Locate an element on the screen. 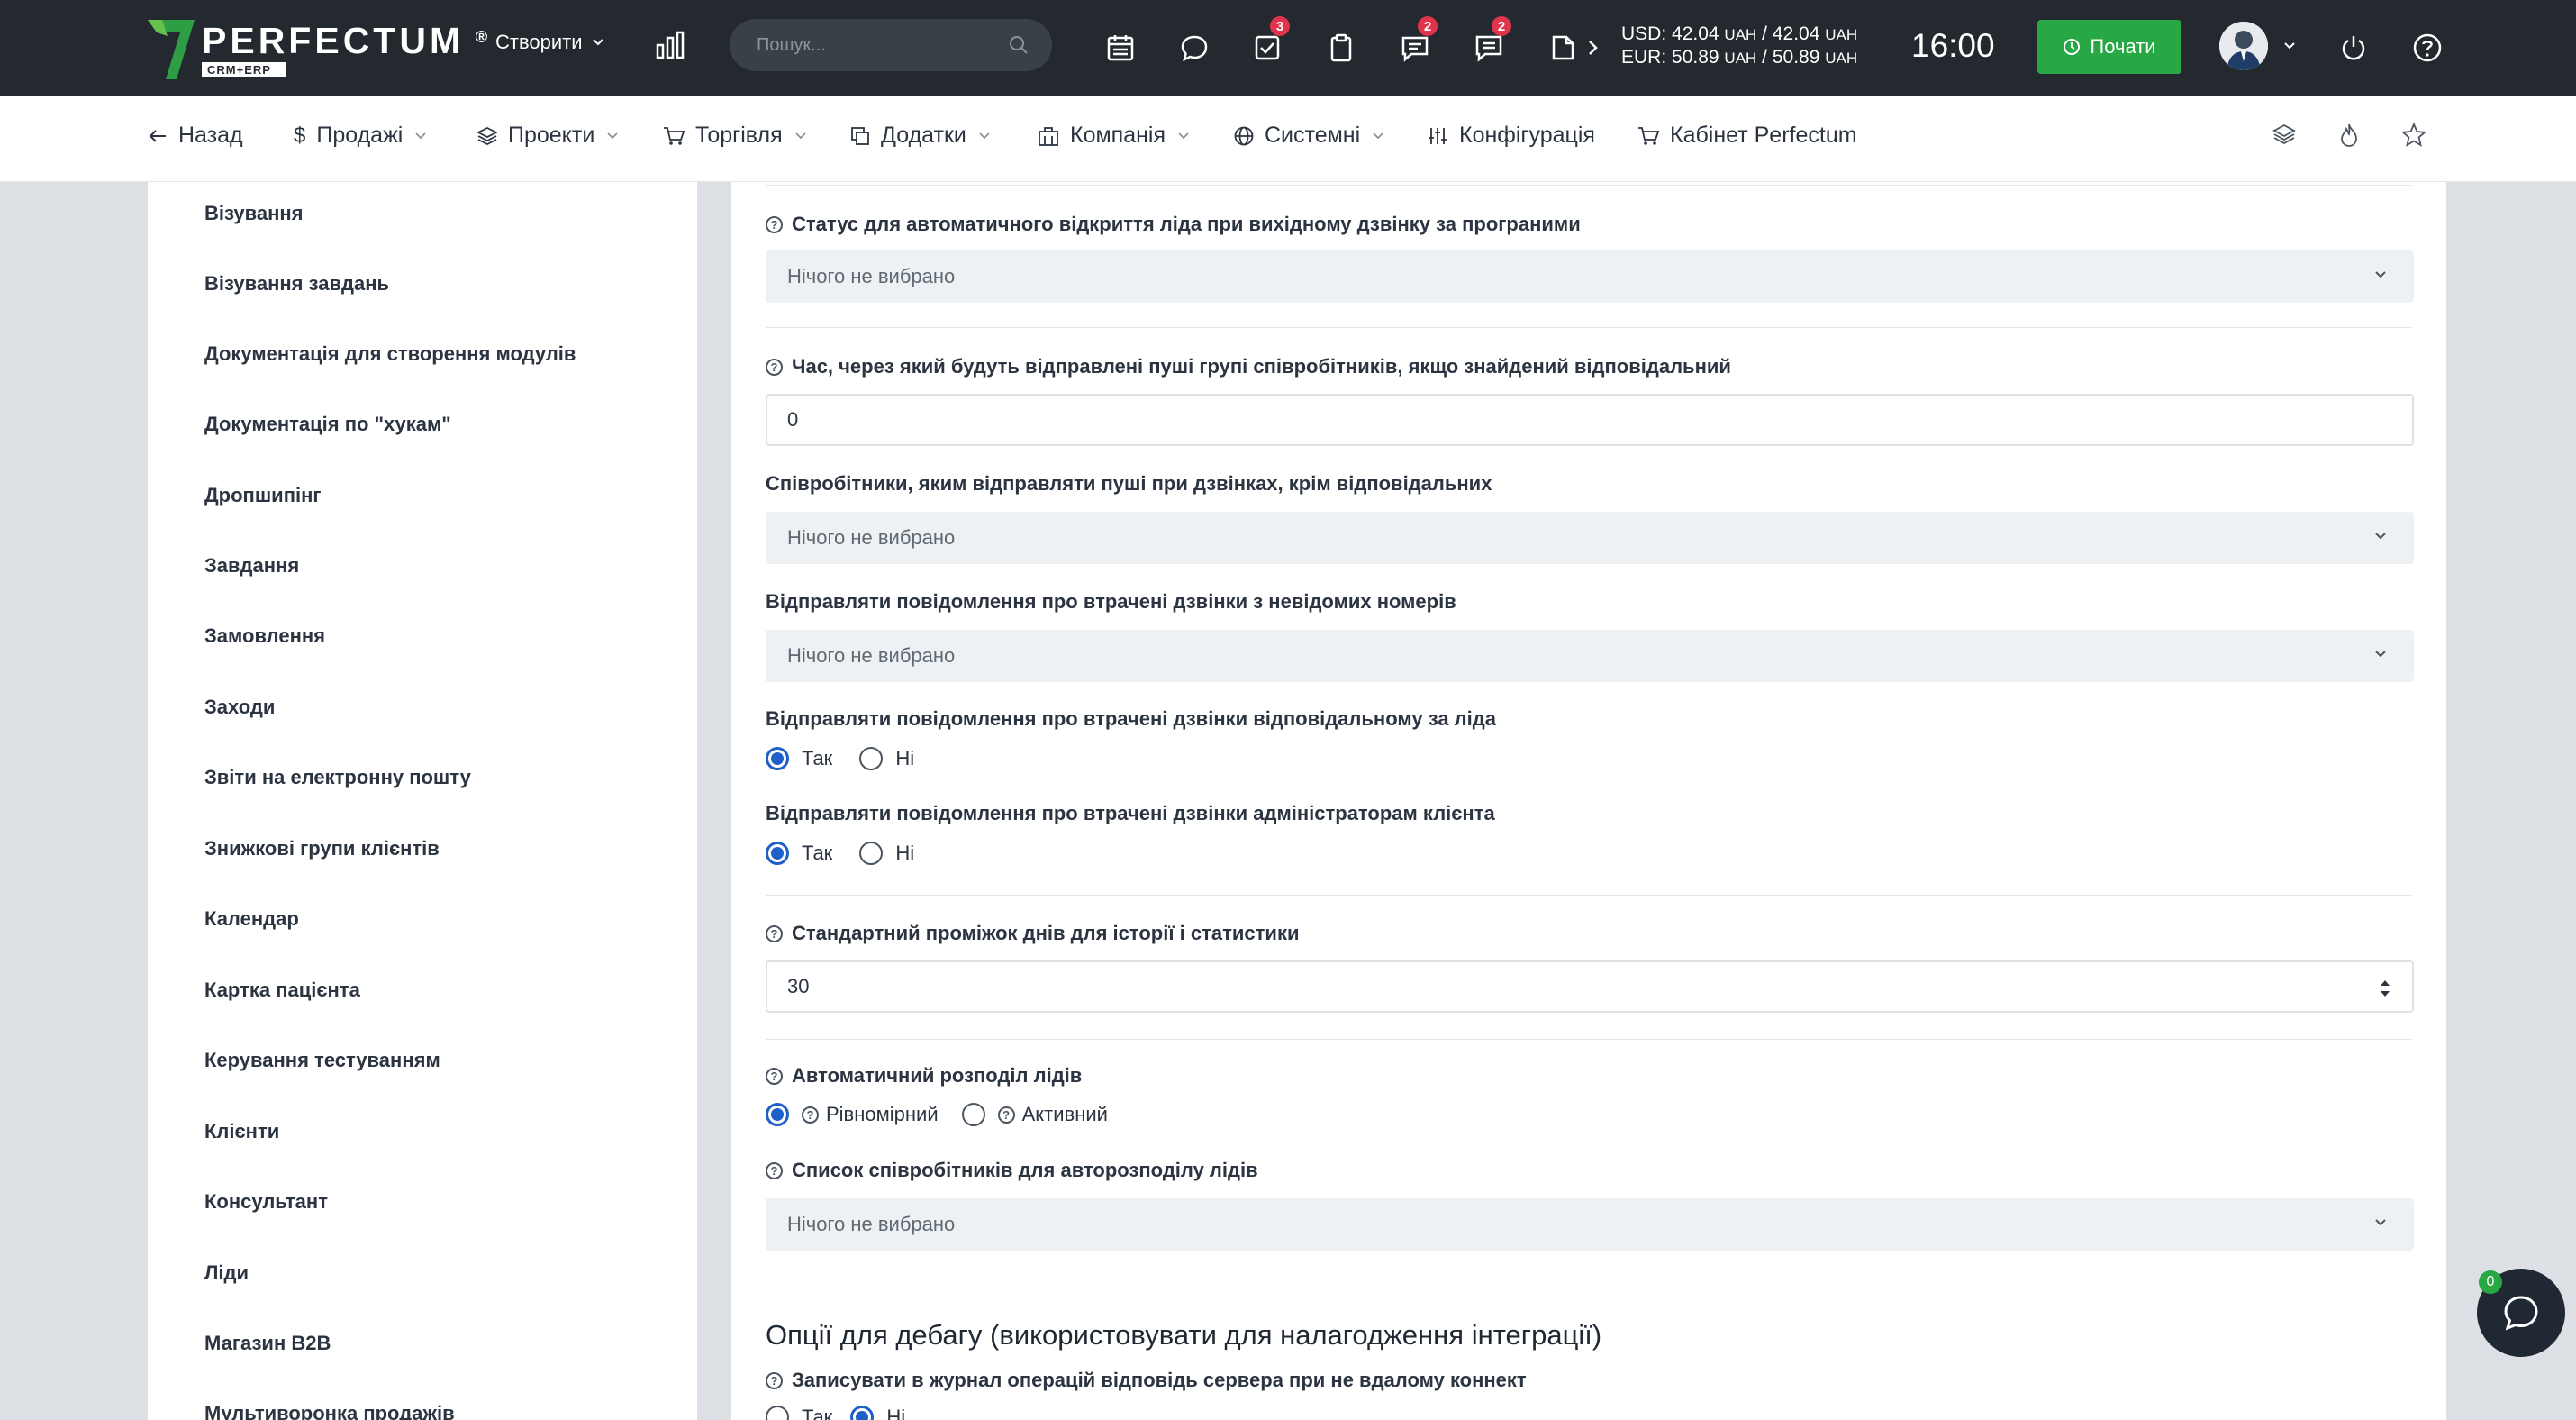 The height and width of the screenshot is (1420, 2576). nav-label: Компанія is located at coordinates (1118, 135).